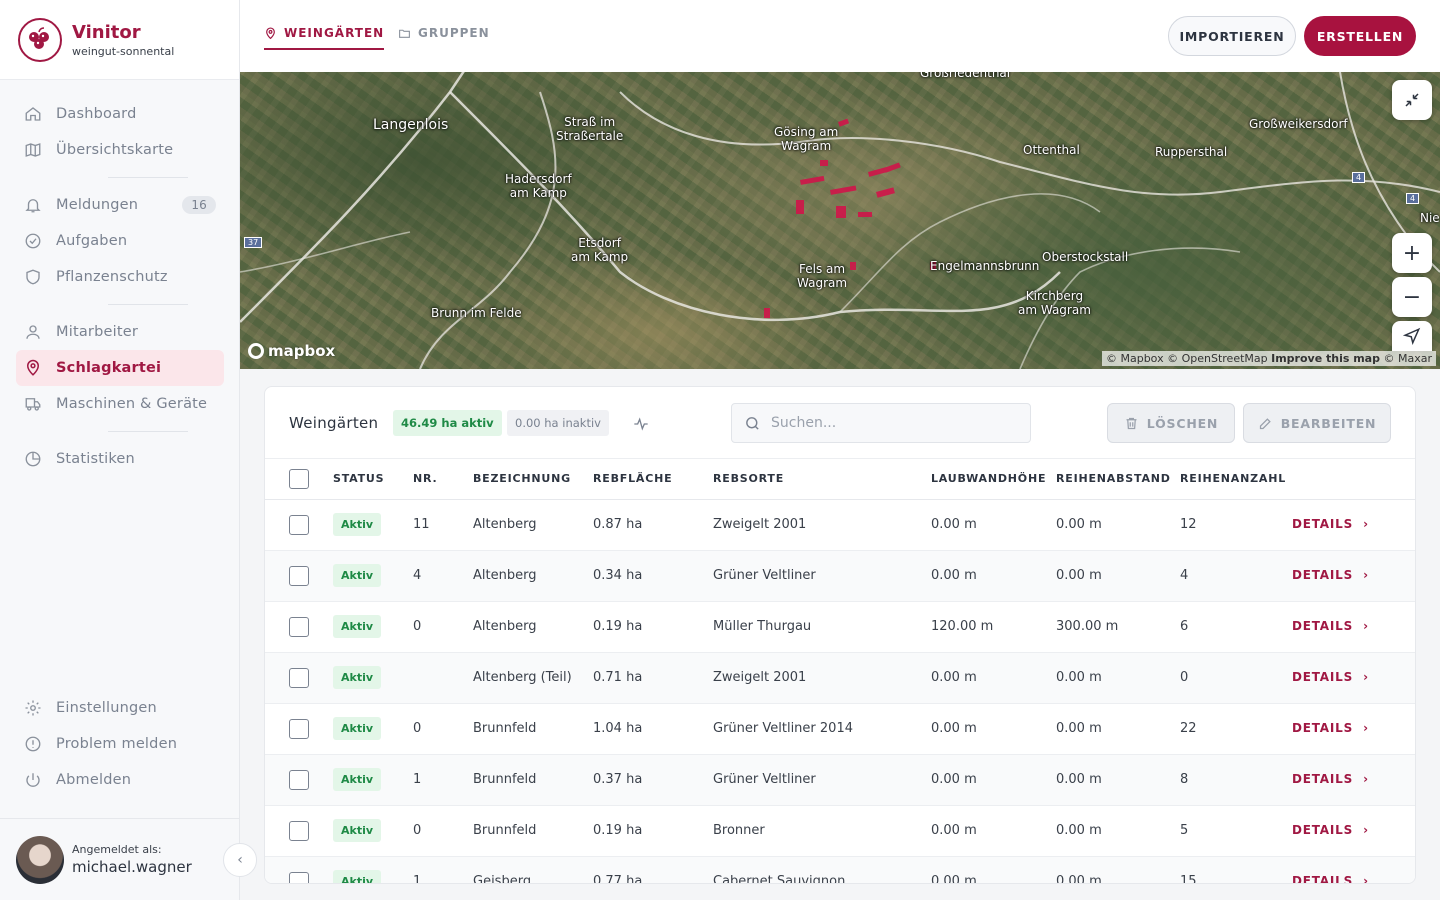 The image size is (1440, 900). What do you see at coordinates (653, 576) in the screenshot?
I see `cell-area: 0.34 ha` at bounding box center [653, 576].